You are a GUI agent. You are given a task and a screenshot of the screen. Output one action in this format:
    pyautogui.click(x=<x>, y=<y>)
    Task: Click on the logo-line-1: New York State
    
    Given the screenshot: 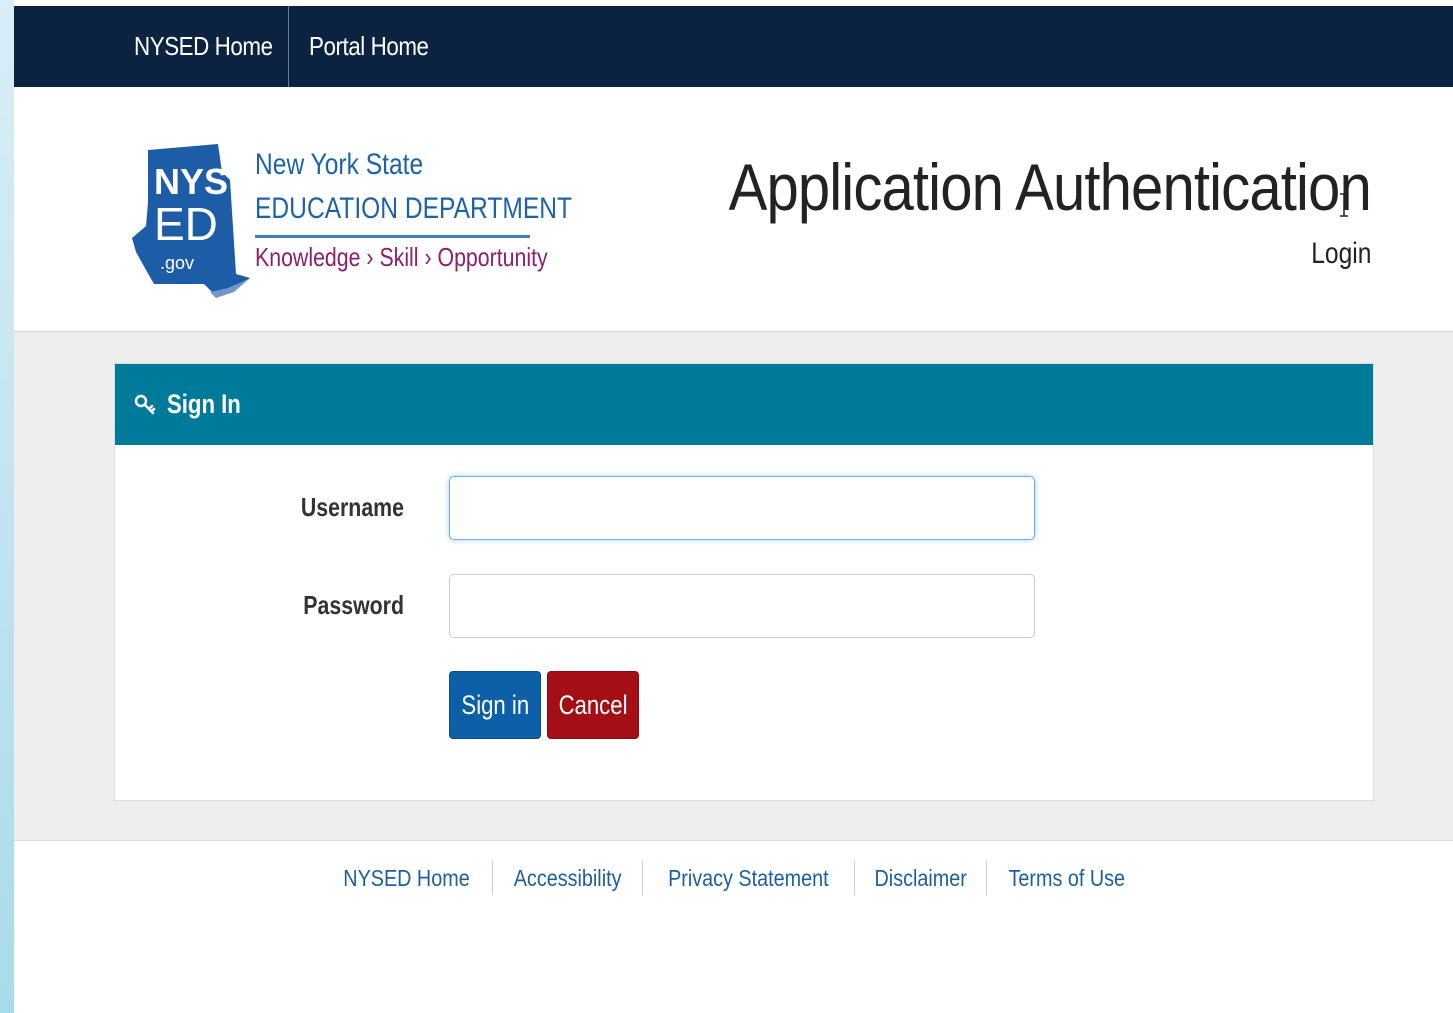 What is the action you would take?
    pyautogui.click(x=339, y=164)
    